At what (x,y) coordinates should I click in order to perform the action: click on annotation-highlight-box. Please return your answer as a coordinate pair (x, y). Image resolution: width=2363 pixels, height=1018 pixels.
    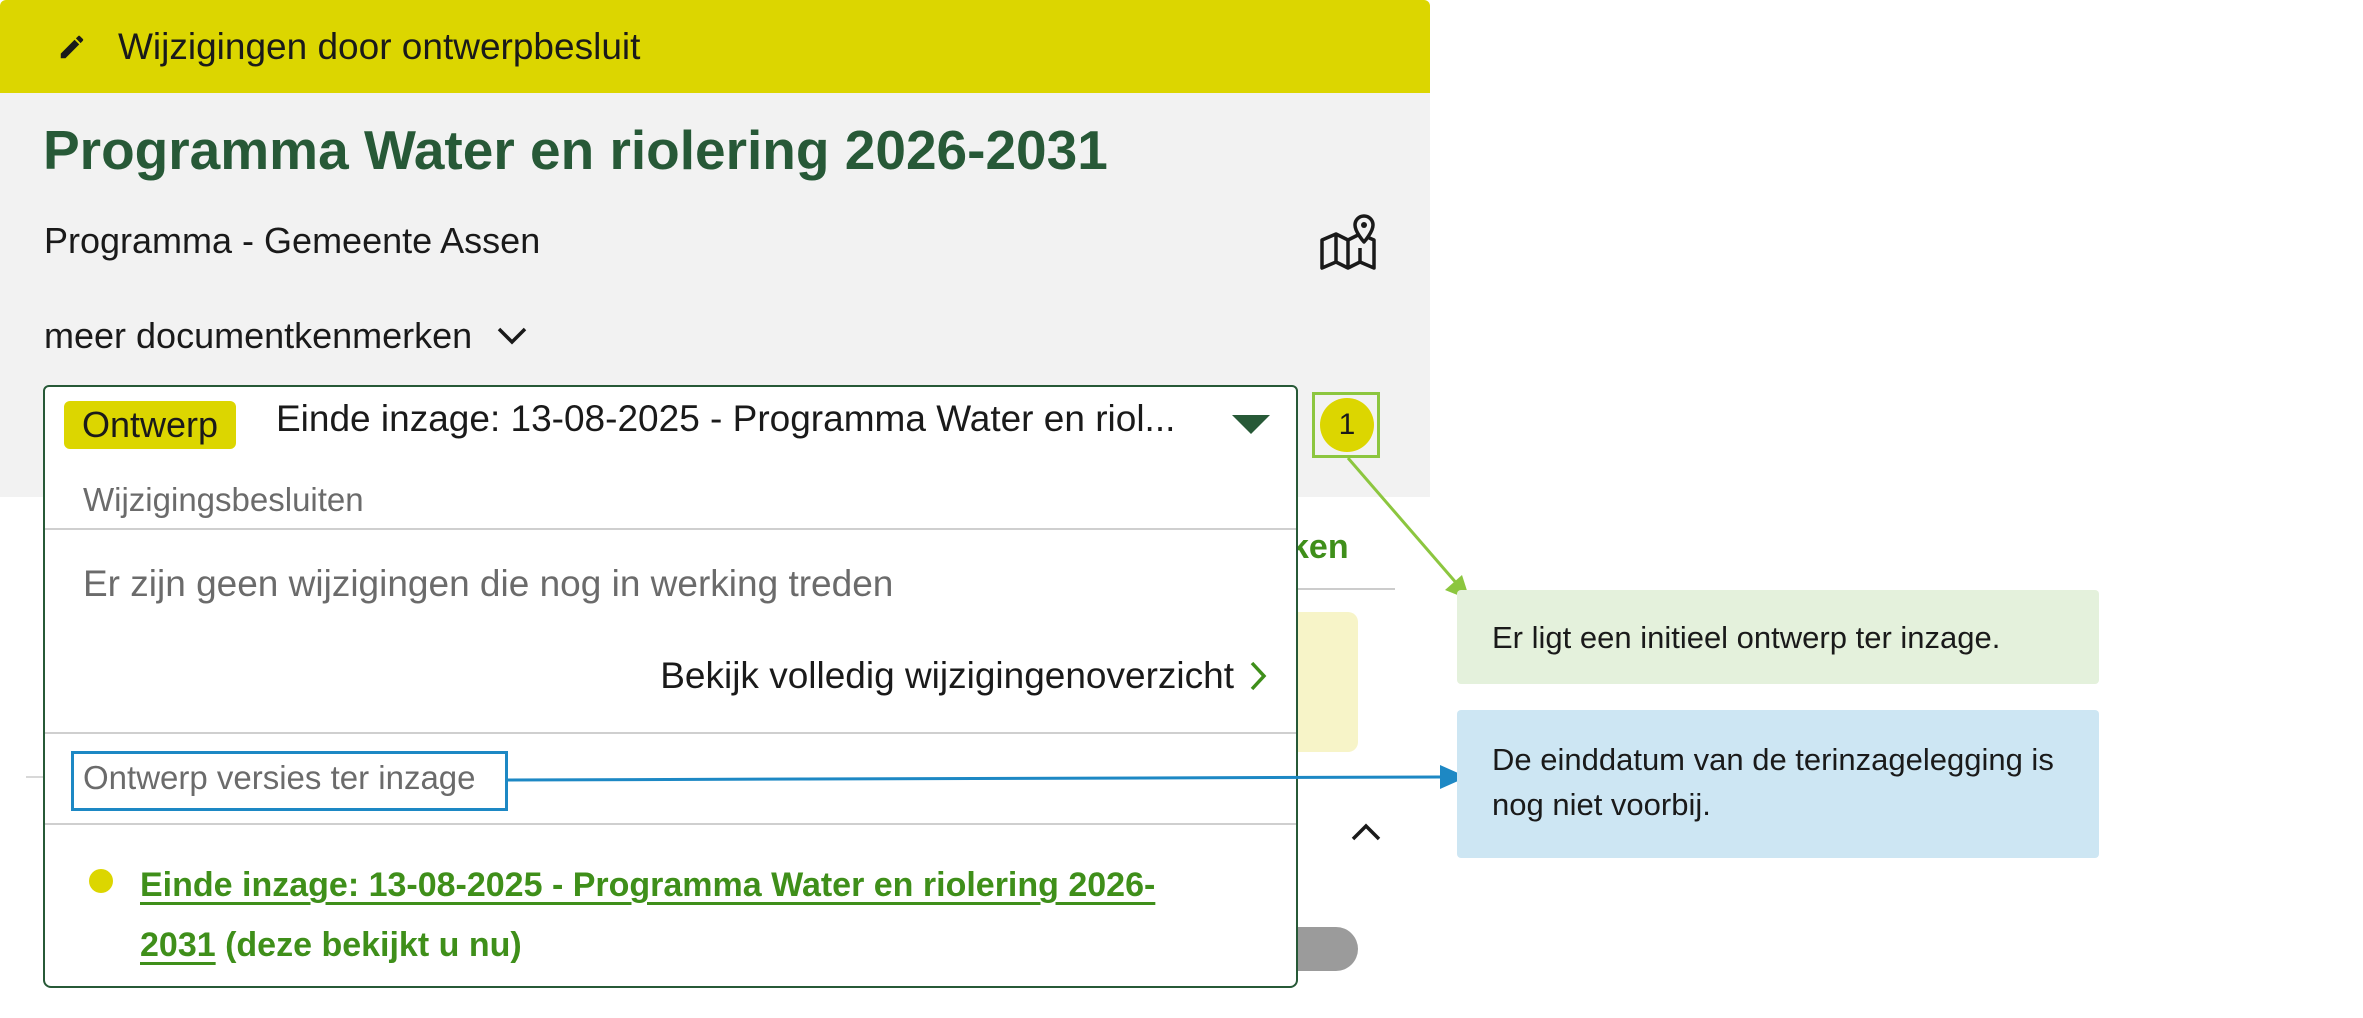
    Looking at the image, I should click on (289, 781).